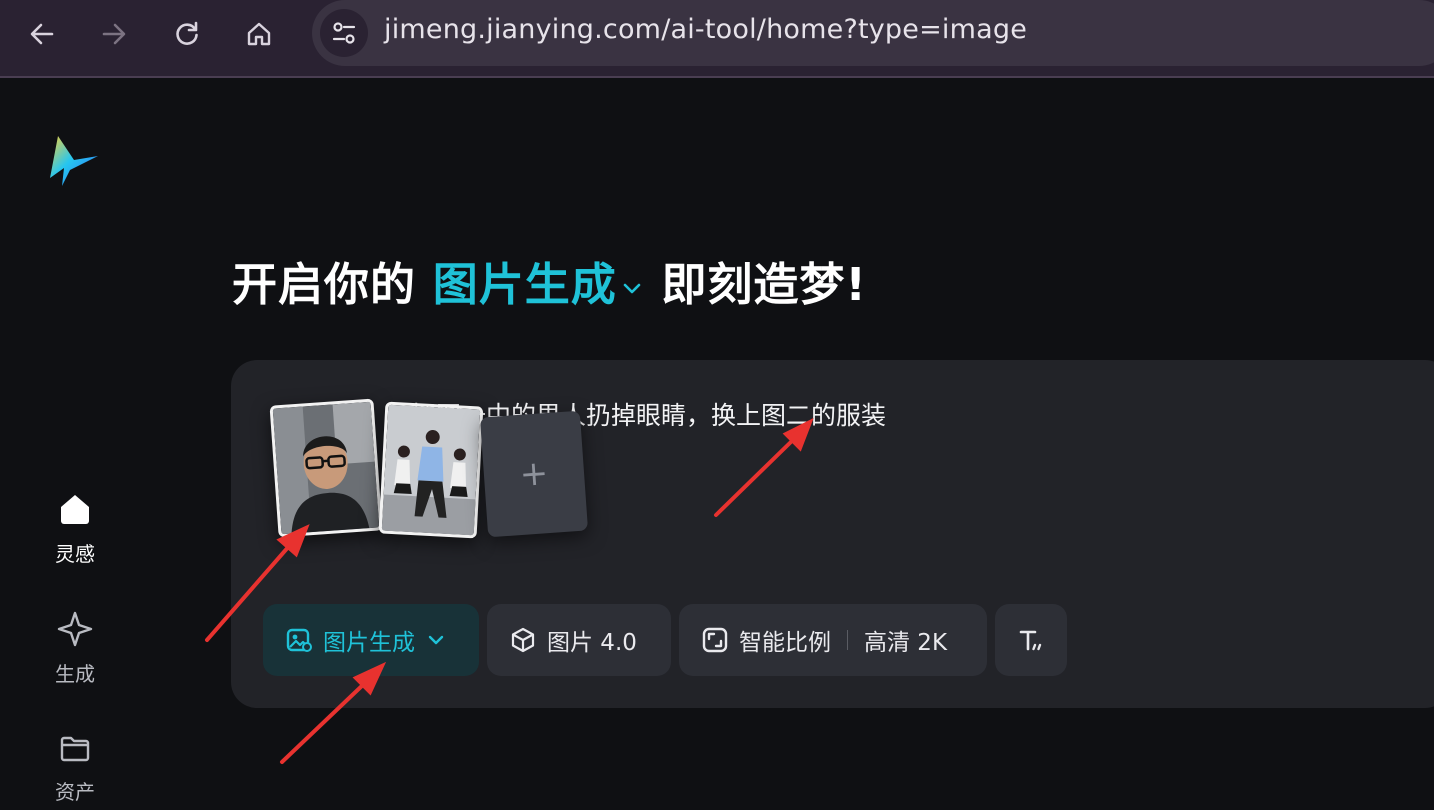 This screenshot has height=810, width=1434. I want to click on back-icon, so click(42, 34).